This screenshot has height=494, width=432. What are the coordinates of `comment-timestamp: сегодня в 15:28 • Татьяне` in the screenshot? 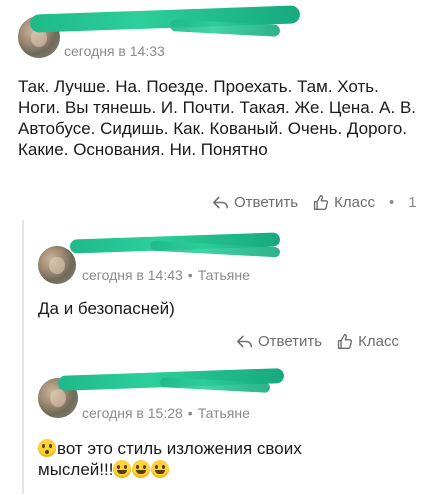 It's located at (166, 413).